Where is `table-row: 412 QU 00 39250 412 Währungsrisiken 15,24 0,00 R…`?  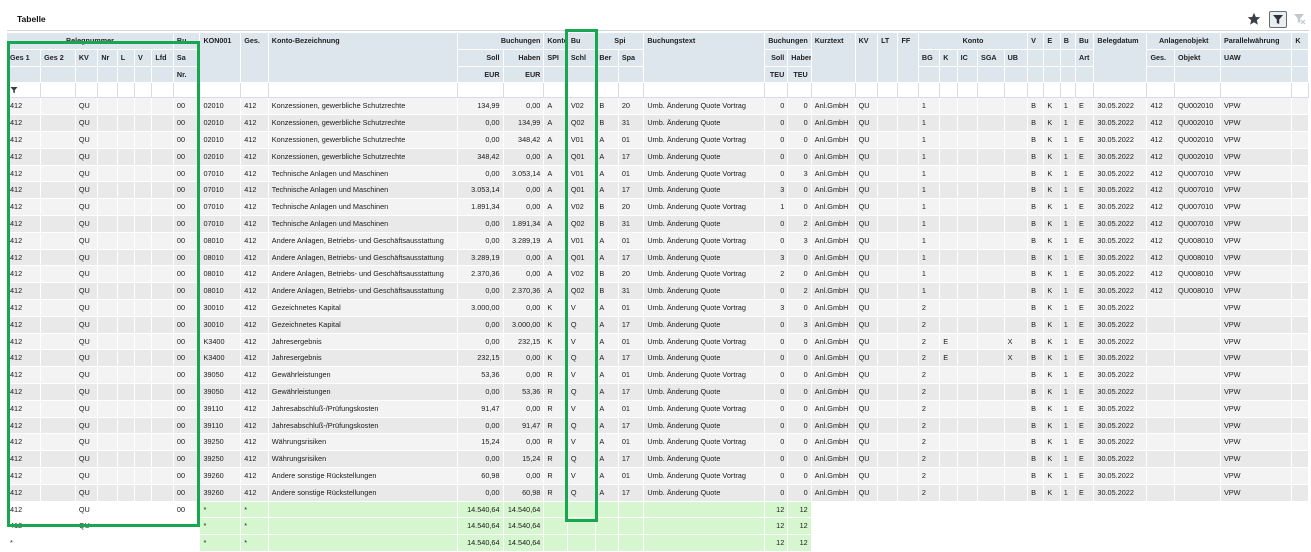 table-row: 412 QU 00 39250 412 Währungsrisiken 15,24 0,00 R… is located at coordinates (658, 442).